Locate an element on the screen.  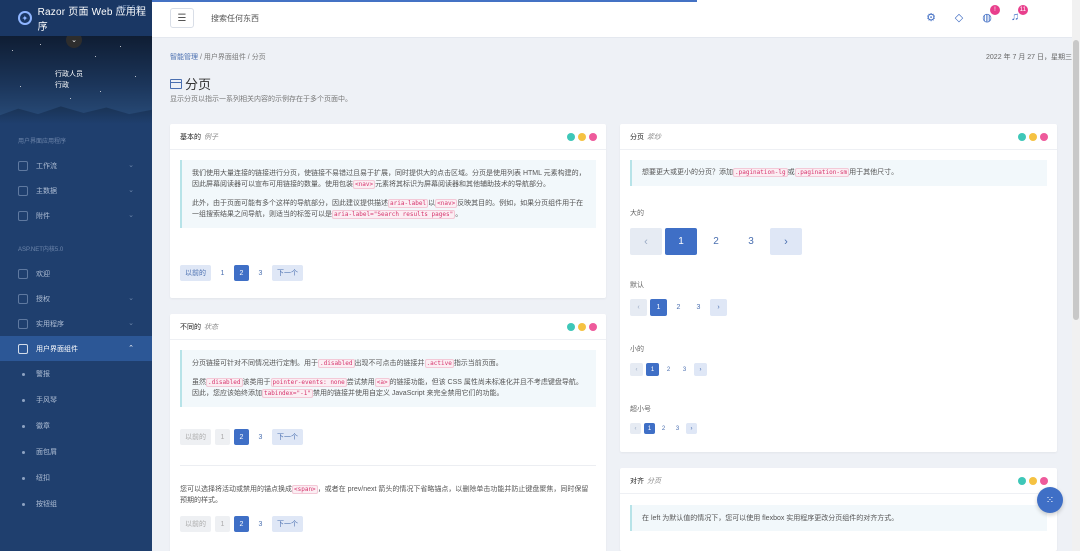
text: 想要更大或更小的分页？添加 is located at coordinates (687, 172).